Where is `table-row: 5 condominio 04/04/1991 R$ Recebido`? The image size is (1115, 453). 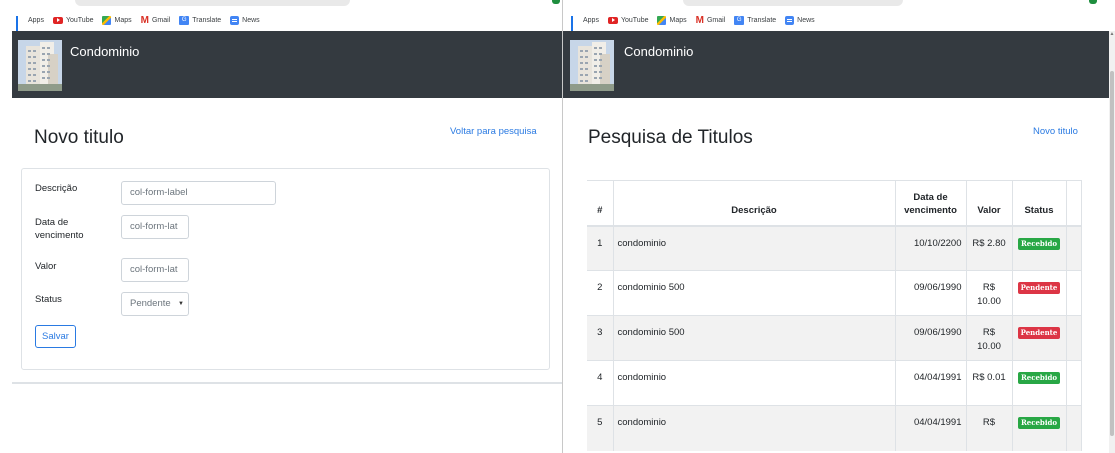 table-row: 5 condominio 04/04/1991 R$ Recebido is located at coordinates (834, 428).